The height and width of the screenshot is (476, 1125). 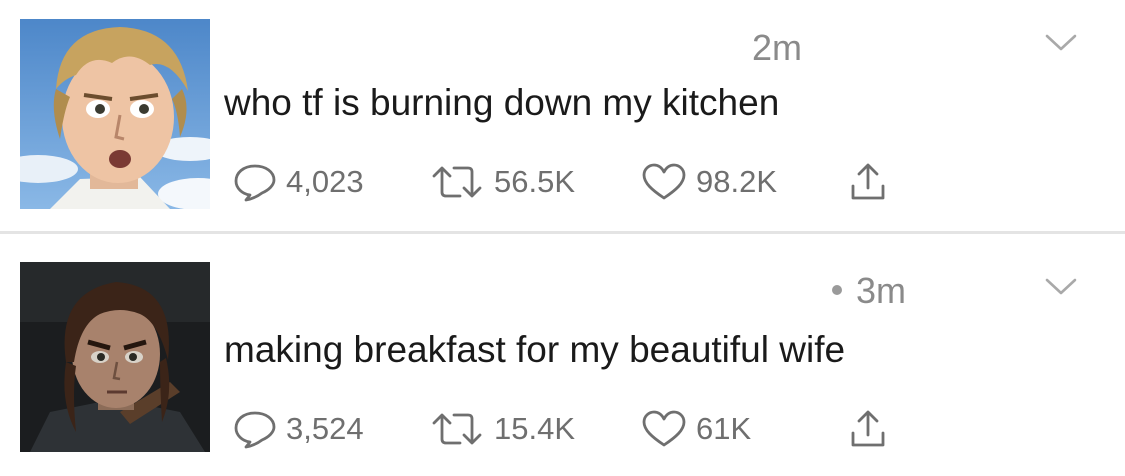 I want to click on like-button: 98.2K, so click(x=708, y=182).